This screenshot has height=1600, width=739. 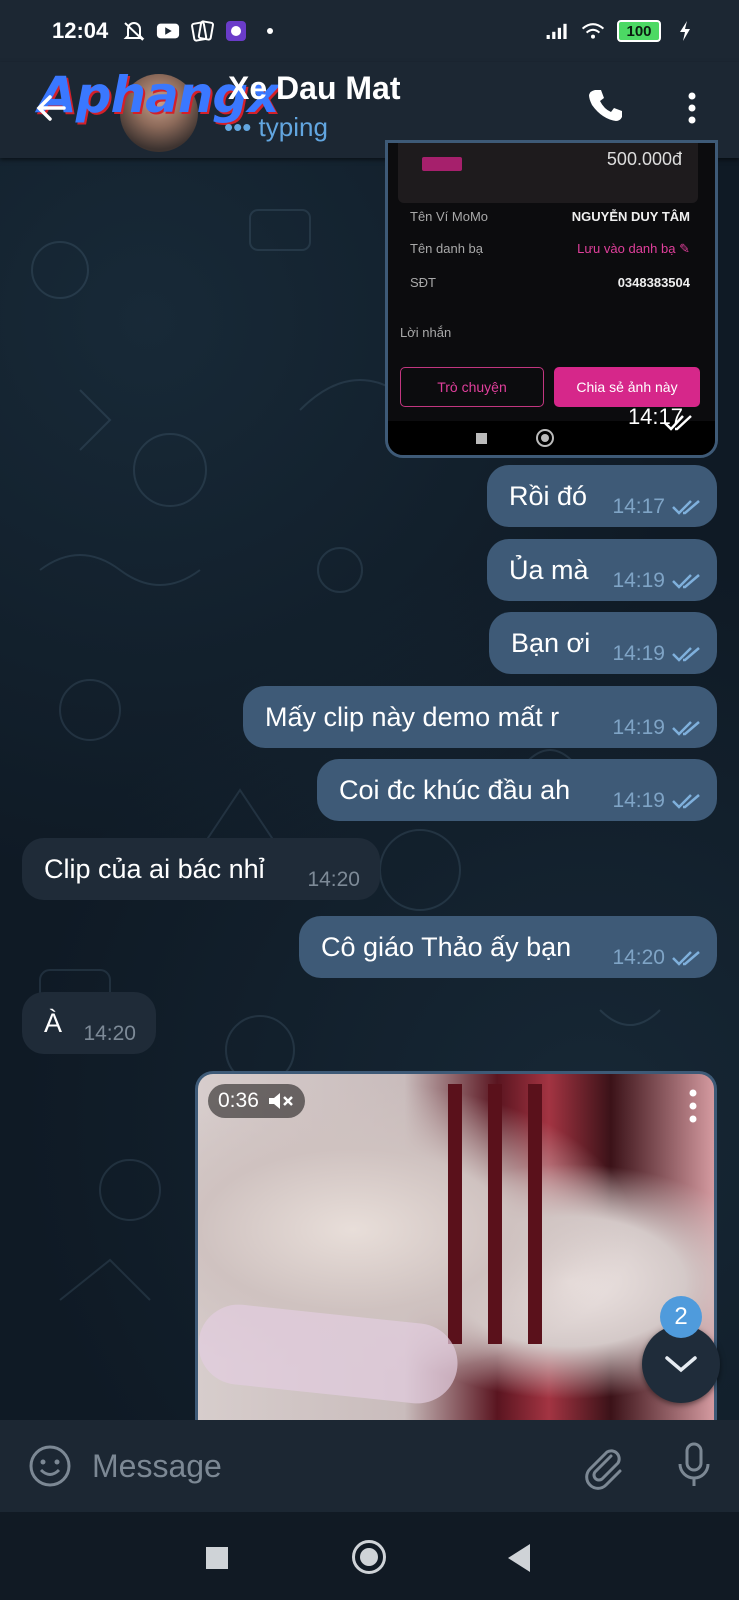 What do you see at coordinates (545, 438) in the screenshot?
I see `home-icon` at bounding box center [545, 438].